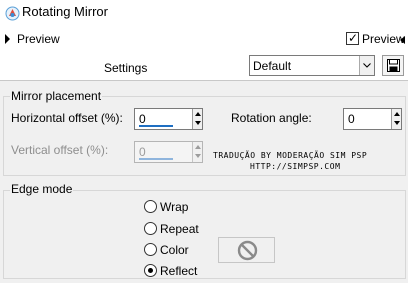  I want to click on window-title: Rotating Mirror, so click(65, 11).